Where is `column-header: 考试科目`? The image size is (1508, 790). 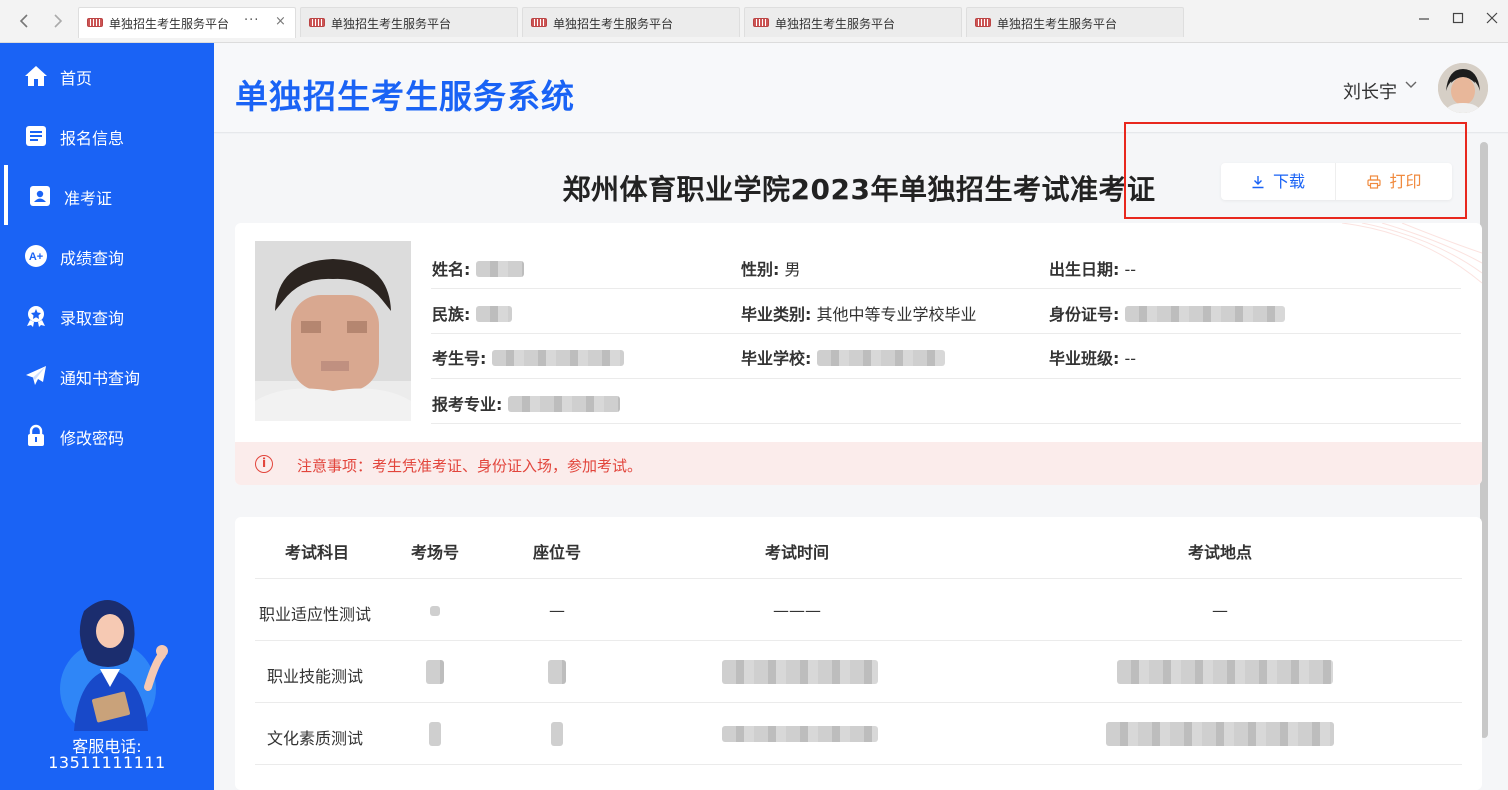
column-header: 考试科目 is located at coordinates (316, 552).